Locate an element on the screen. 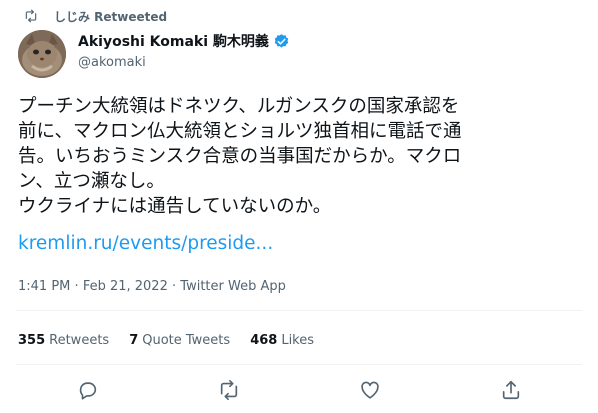  tweet-stats: 355 Retweets 7 Quote Tweets 468 Likes is located at coordinates (166, 340).